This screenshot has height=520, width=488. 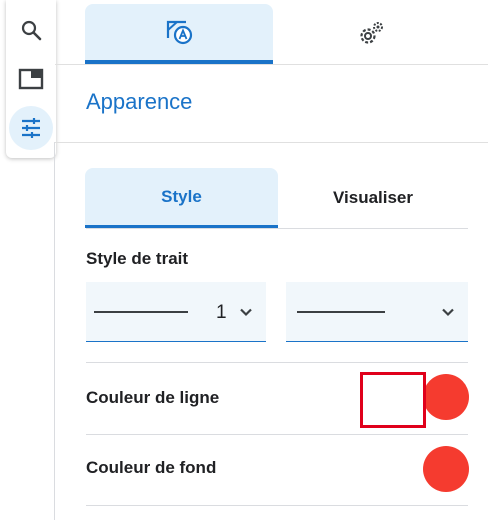 I want to click on tab-visualiser-label: Visualiser, so click(x=373, y=197).